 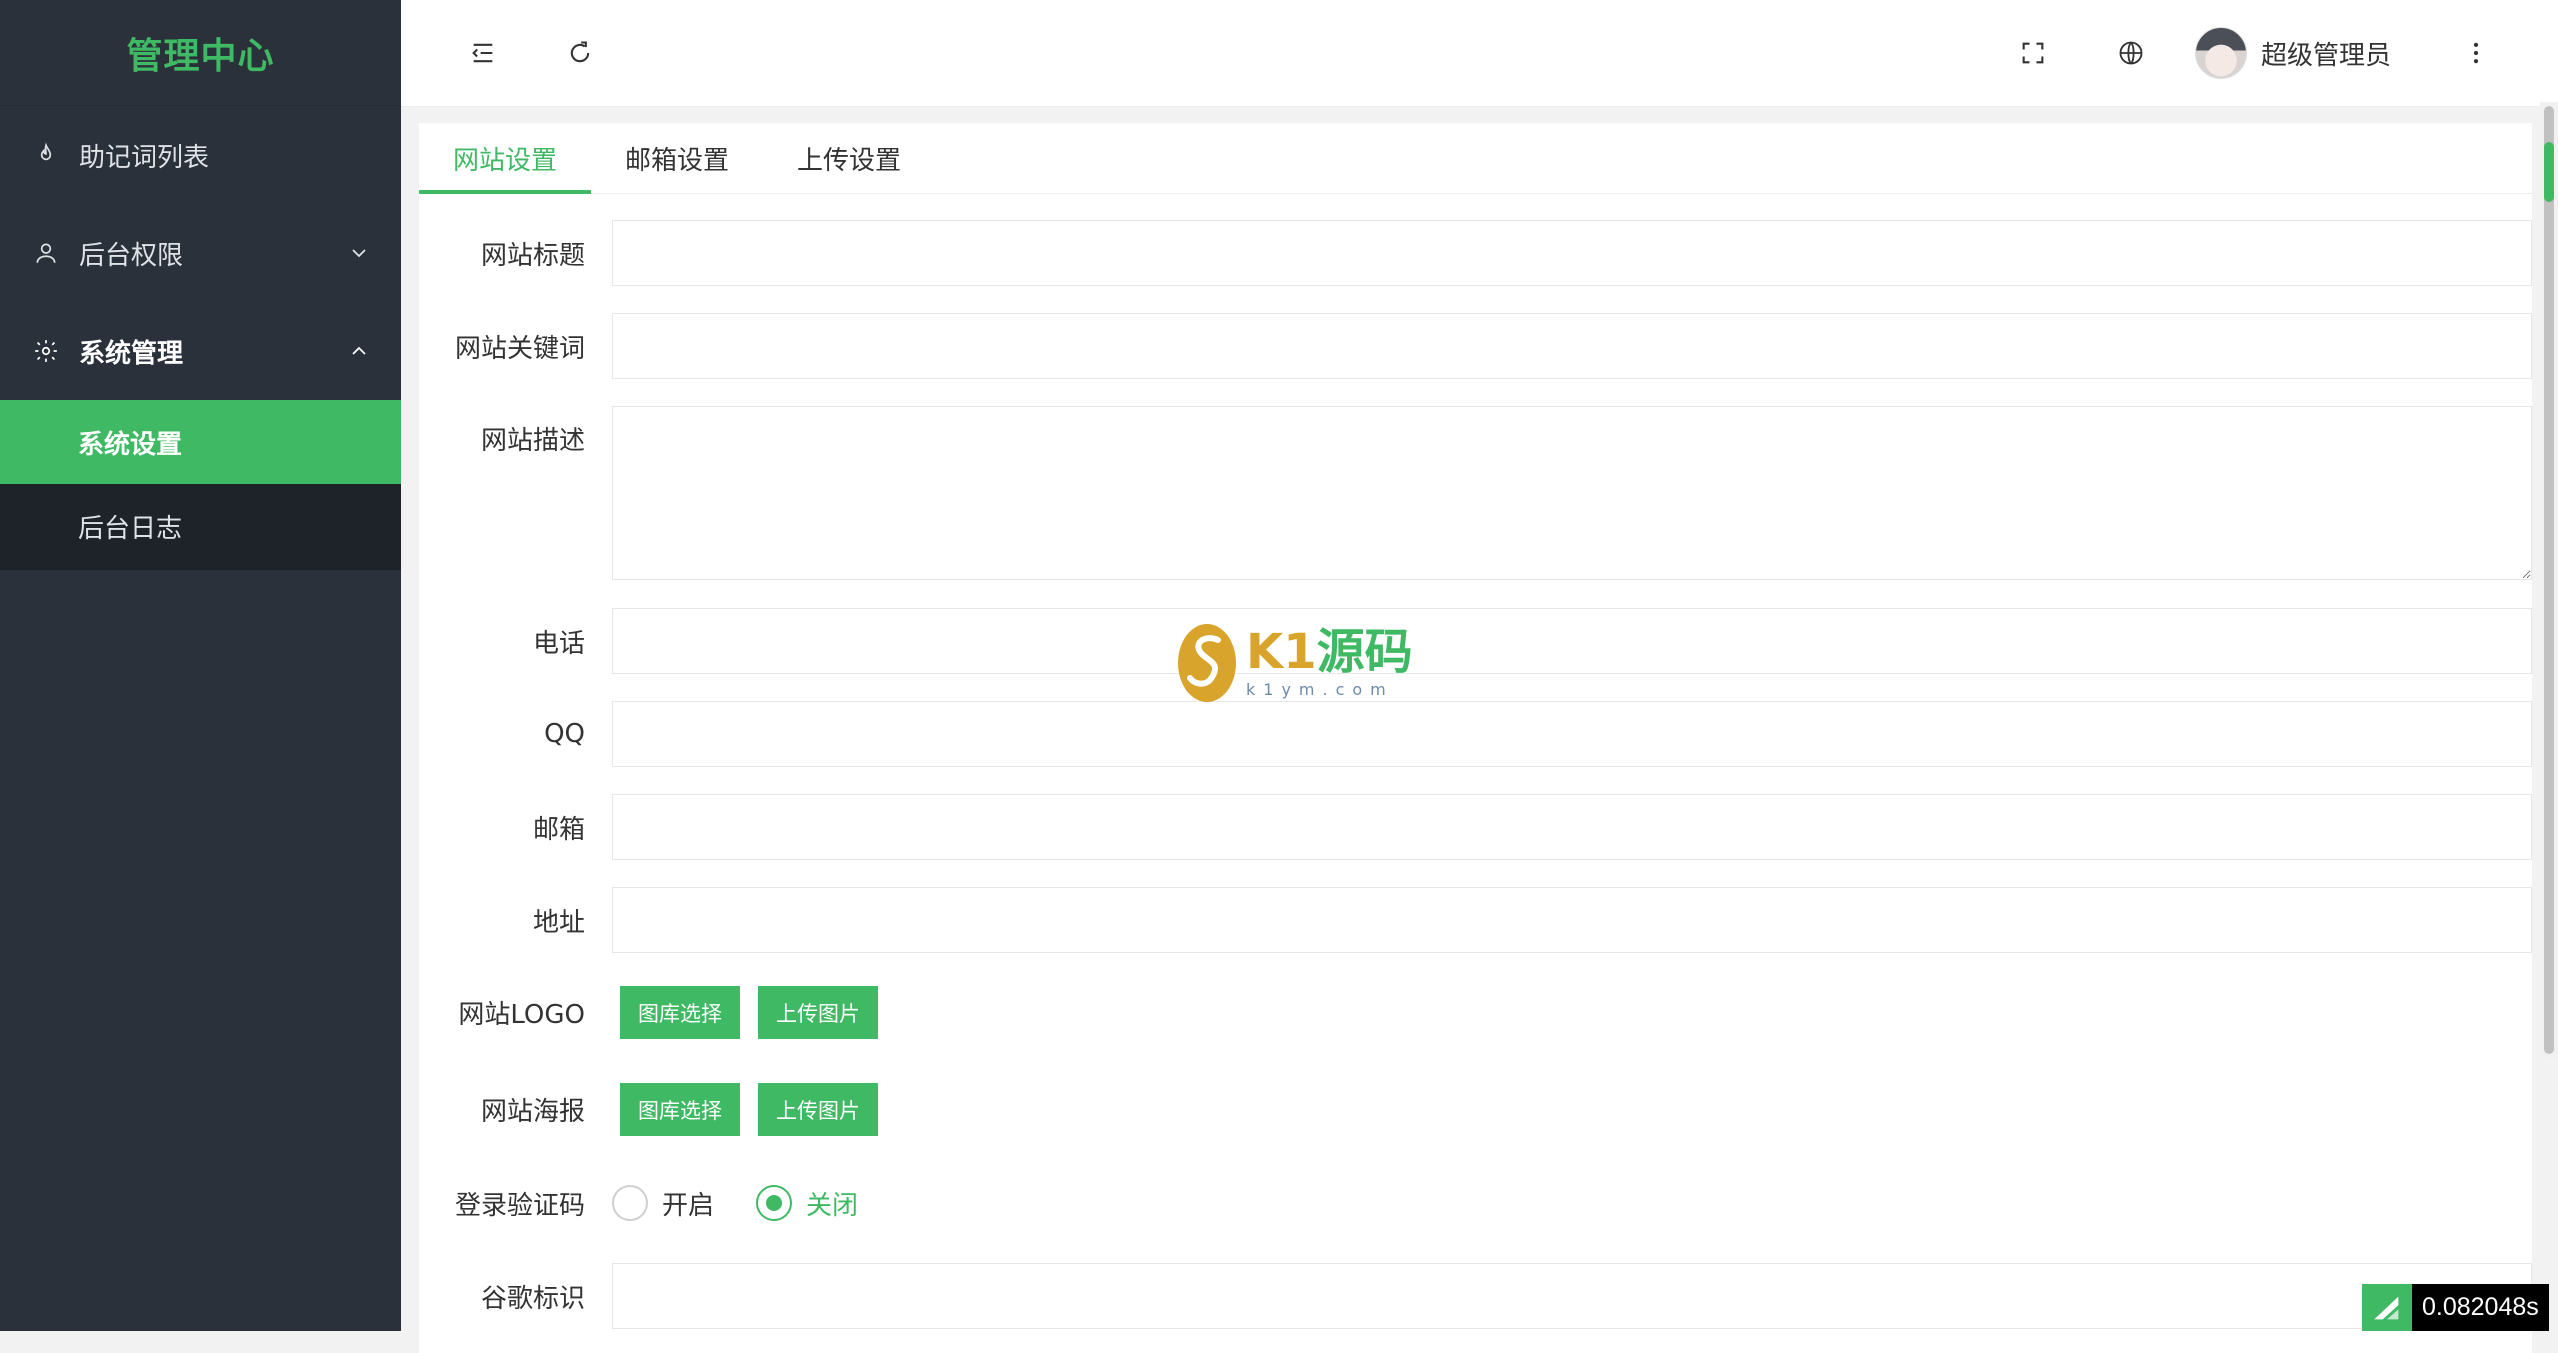 I want to click on fullscreen-button, so click(x=2033, y=53).